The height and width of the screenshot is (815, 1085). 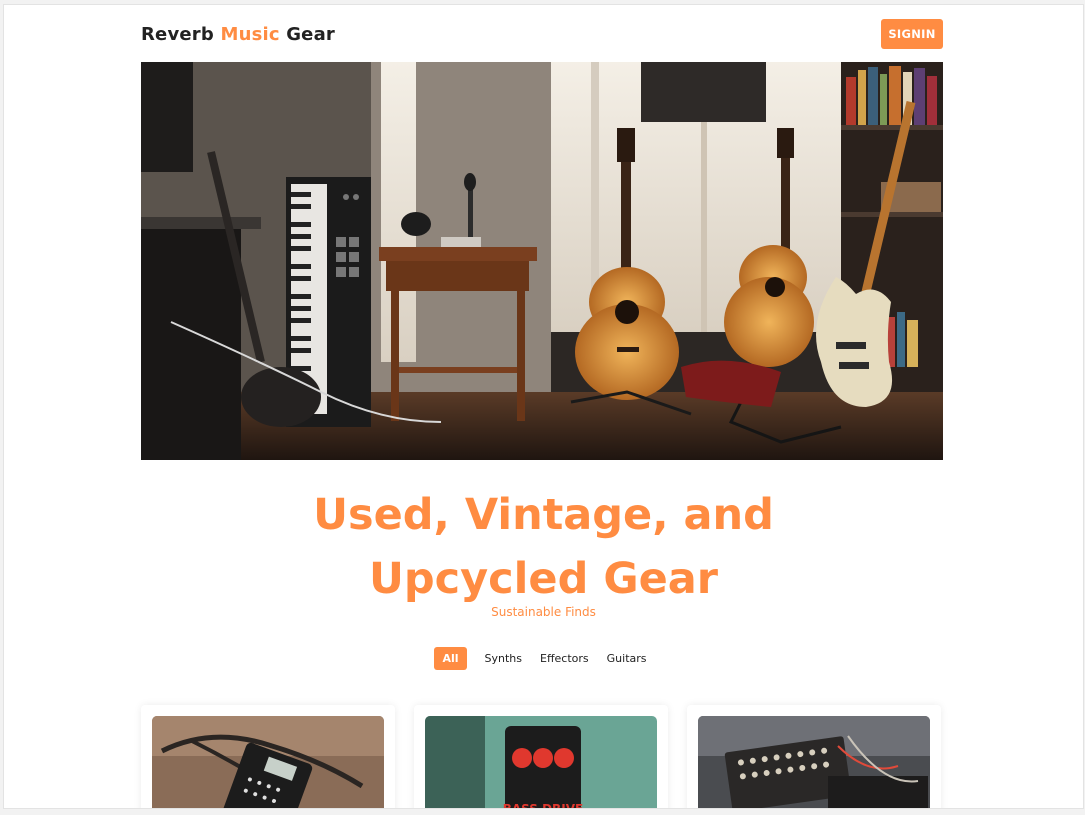 I want to click on filter-tabs: All Synths Effectors Guitars, so click(x=543, y=658).